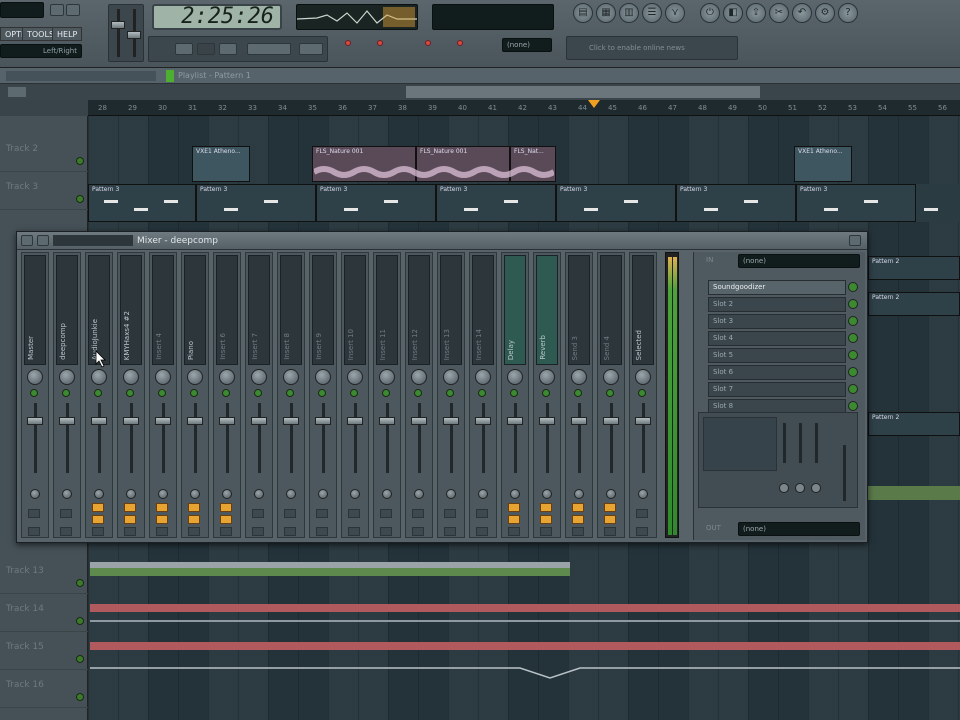 This screenshot has height=720, width=960. I want to click on automation-clip, so click(914, 493).